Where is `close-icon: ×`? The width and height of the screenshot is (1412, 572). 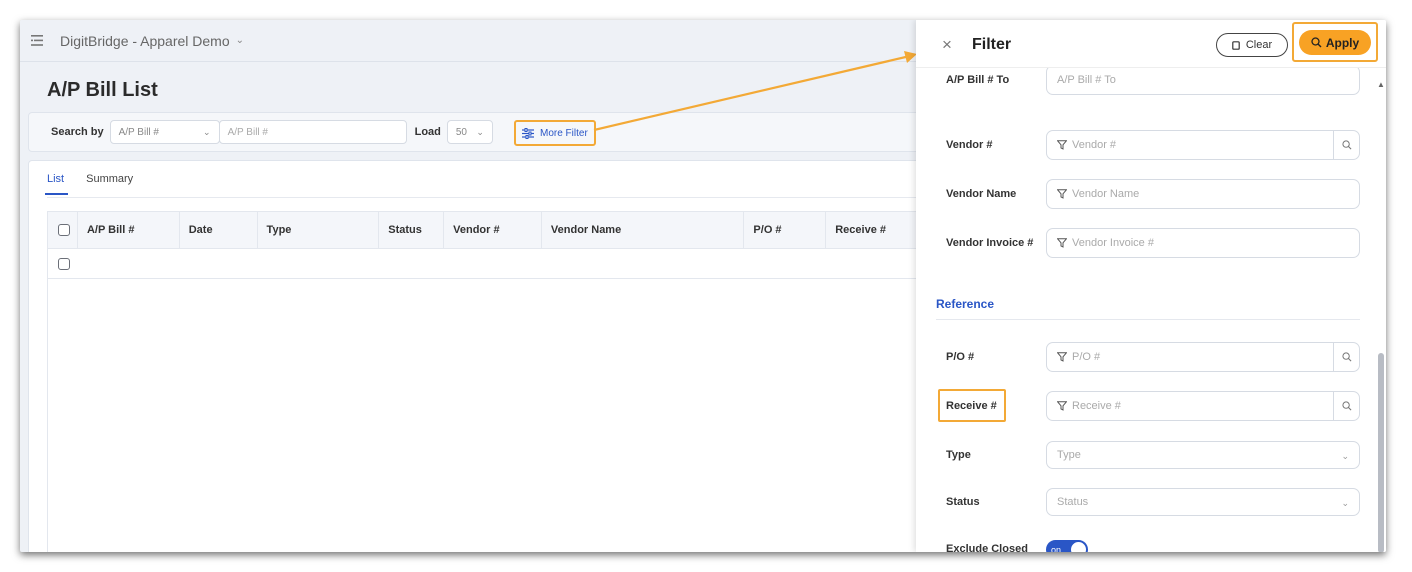
close-icon: × is located at coordinates (947, 44).